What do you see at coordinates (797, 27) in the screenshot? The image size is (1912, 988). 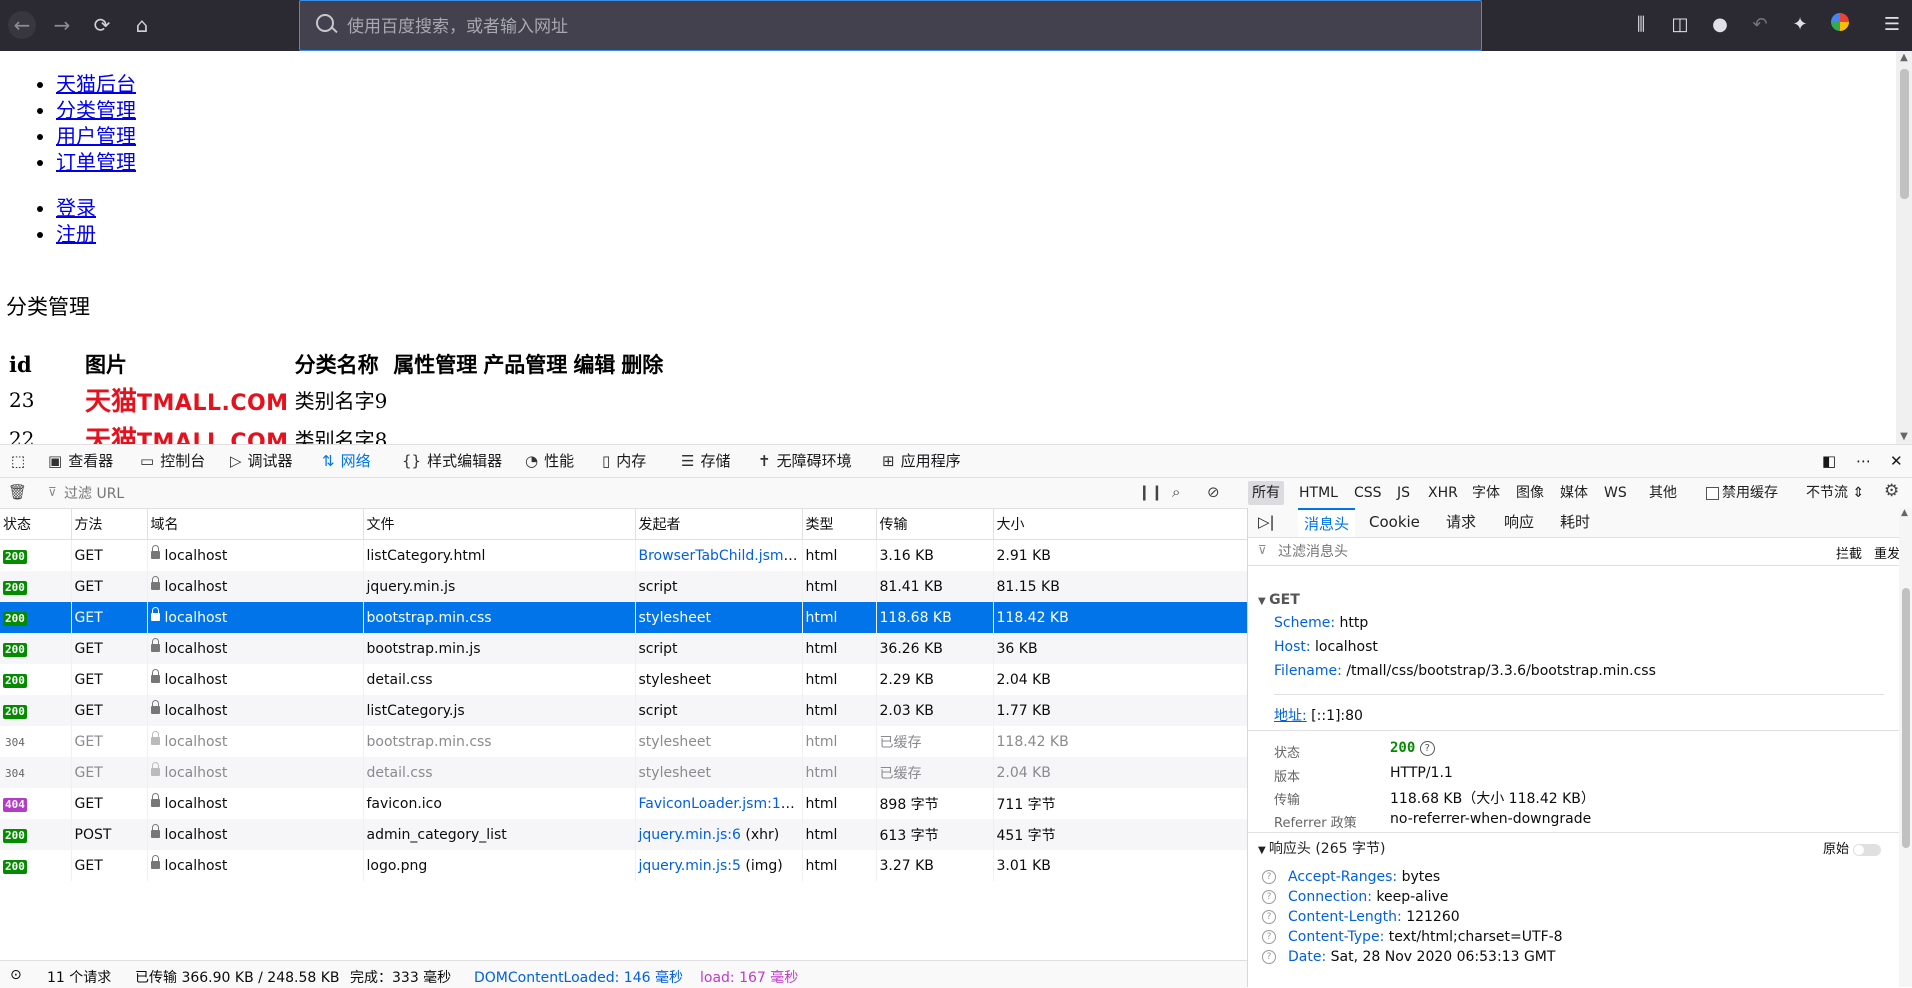 I see `url-input` at bounding box center [797, 27].